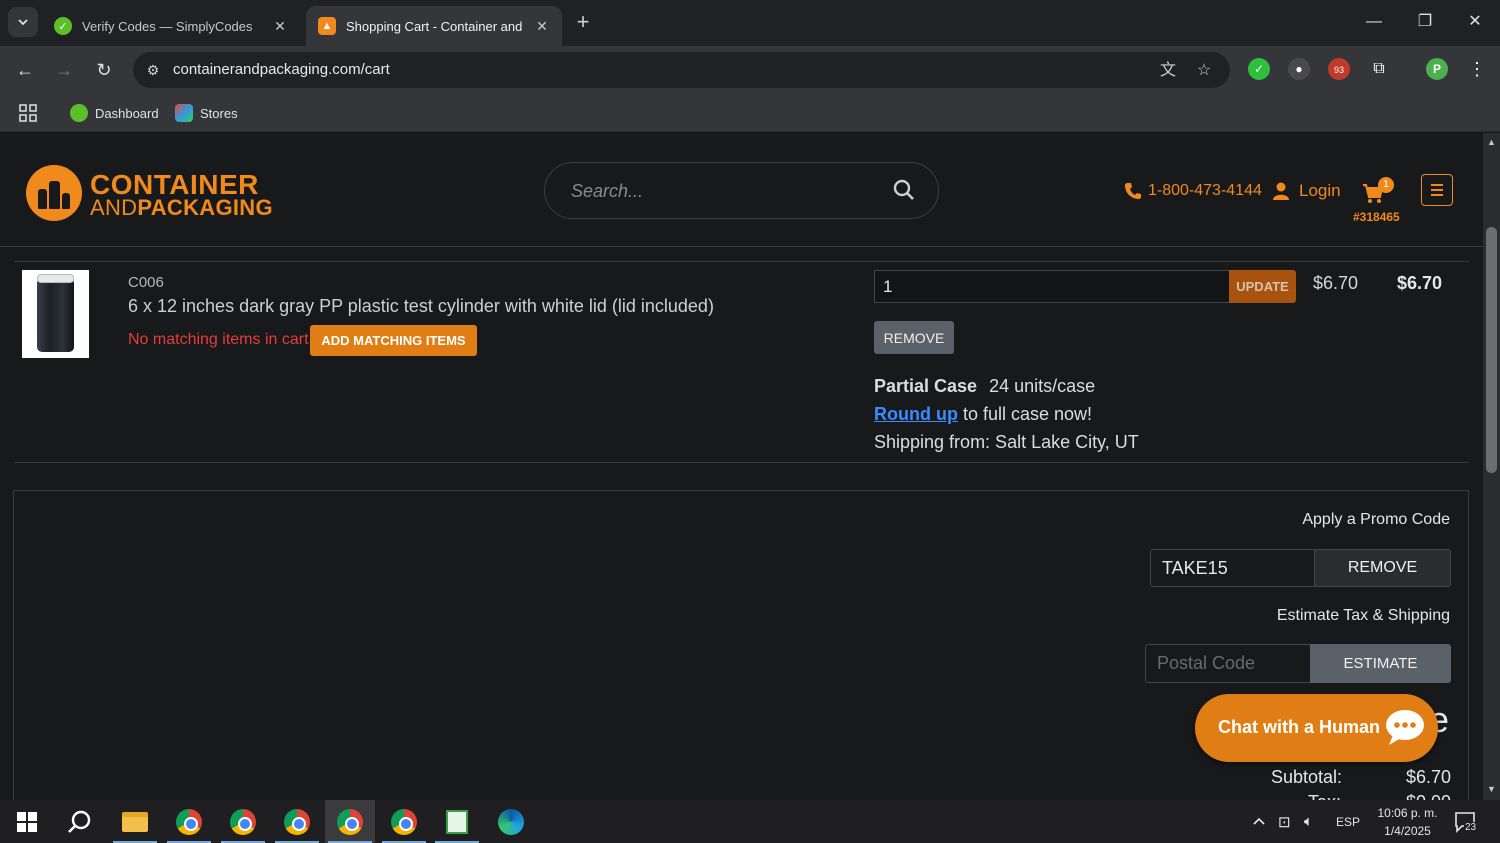 The width and height of the screenshot is (1500, 843). I want to click on address-bar: ⚙ containerandpackaging.com/cart 文 ☆, so click(681, 70).